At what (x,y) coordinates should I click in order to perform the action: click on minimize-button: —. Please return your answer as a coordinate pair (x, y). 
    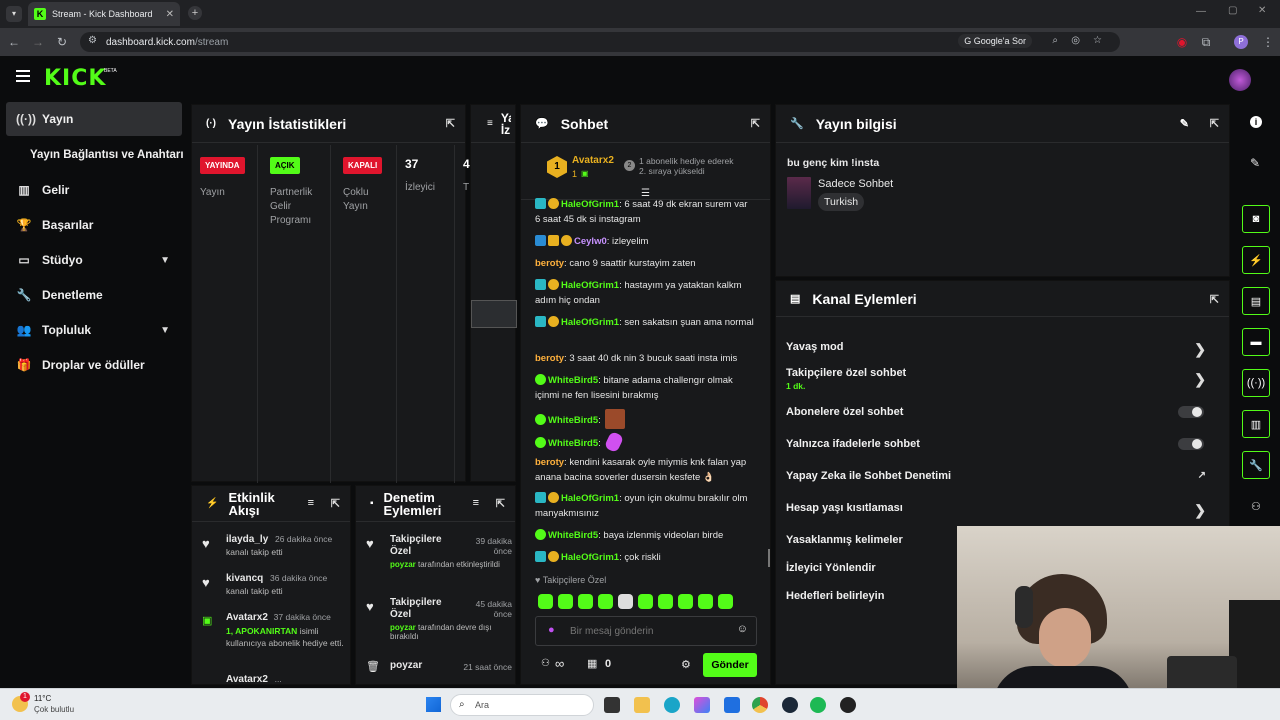
    Looking at the image, I should click on (1201, 11).